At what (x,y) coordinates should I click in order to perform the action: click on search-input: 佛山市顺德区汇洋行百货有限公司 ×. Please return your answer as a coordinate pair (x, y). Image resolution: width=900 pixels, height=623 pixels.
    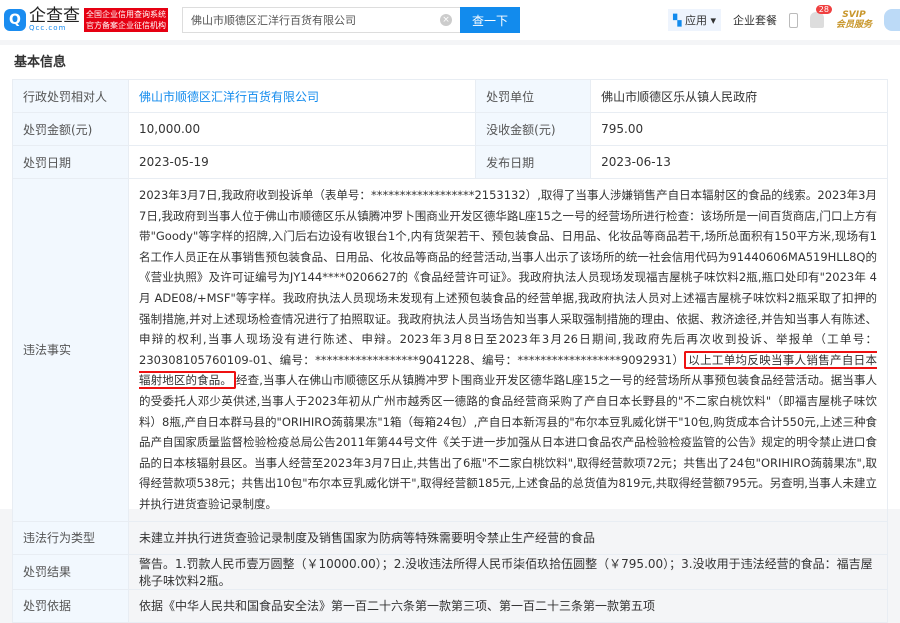
    Looking at the image, I should click on (321, 20).